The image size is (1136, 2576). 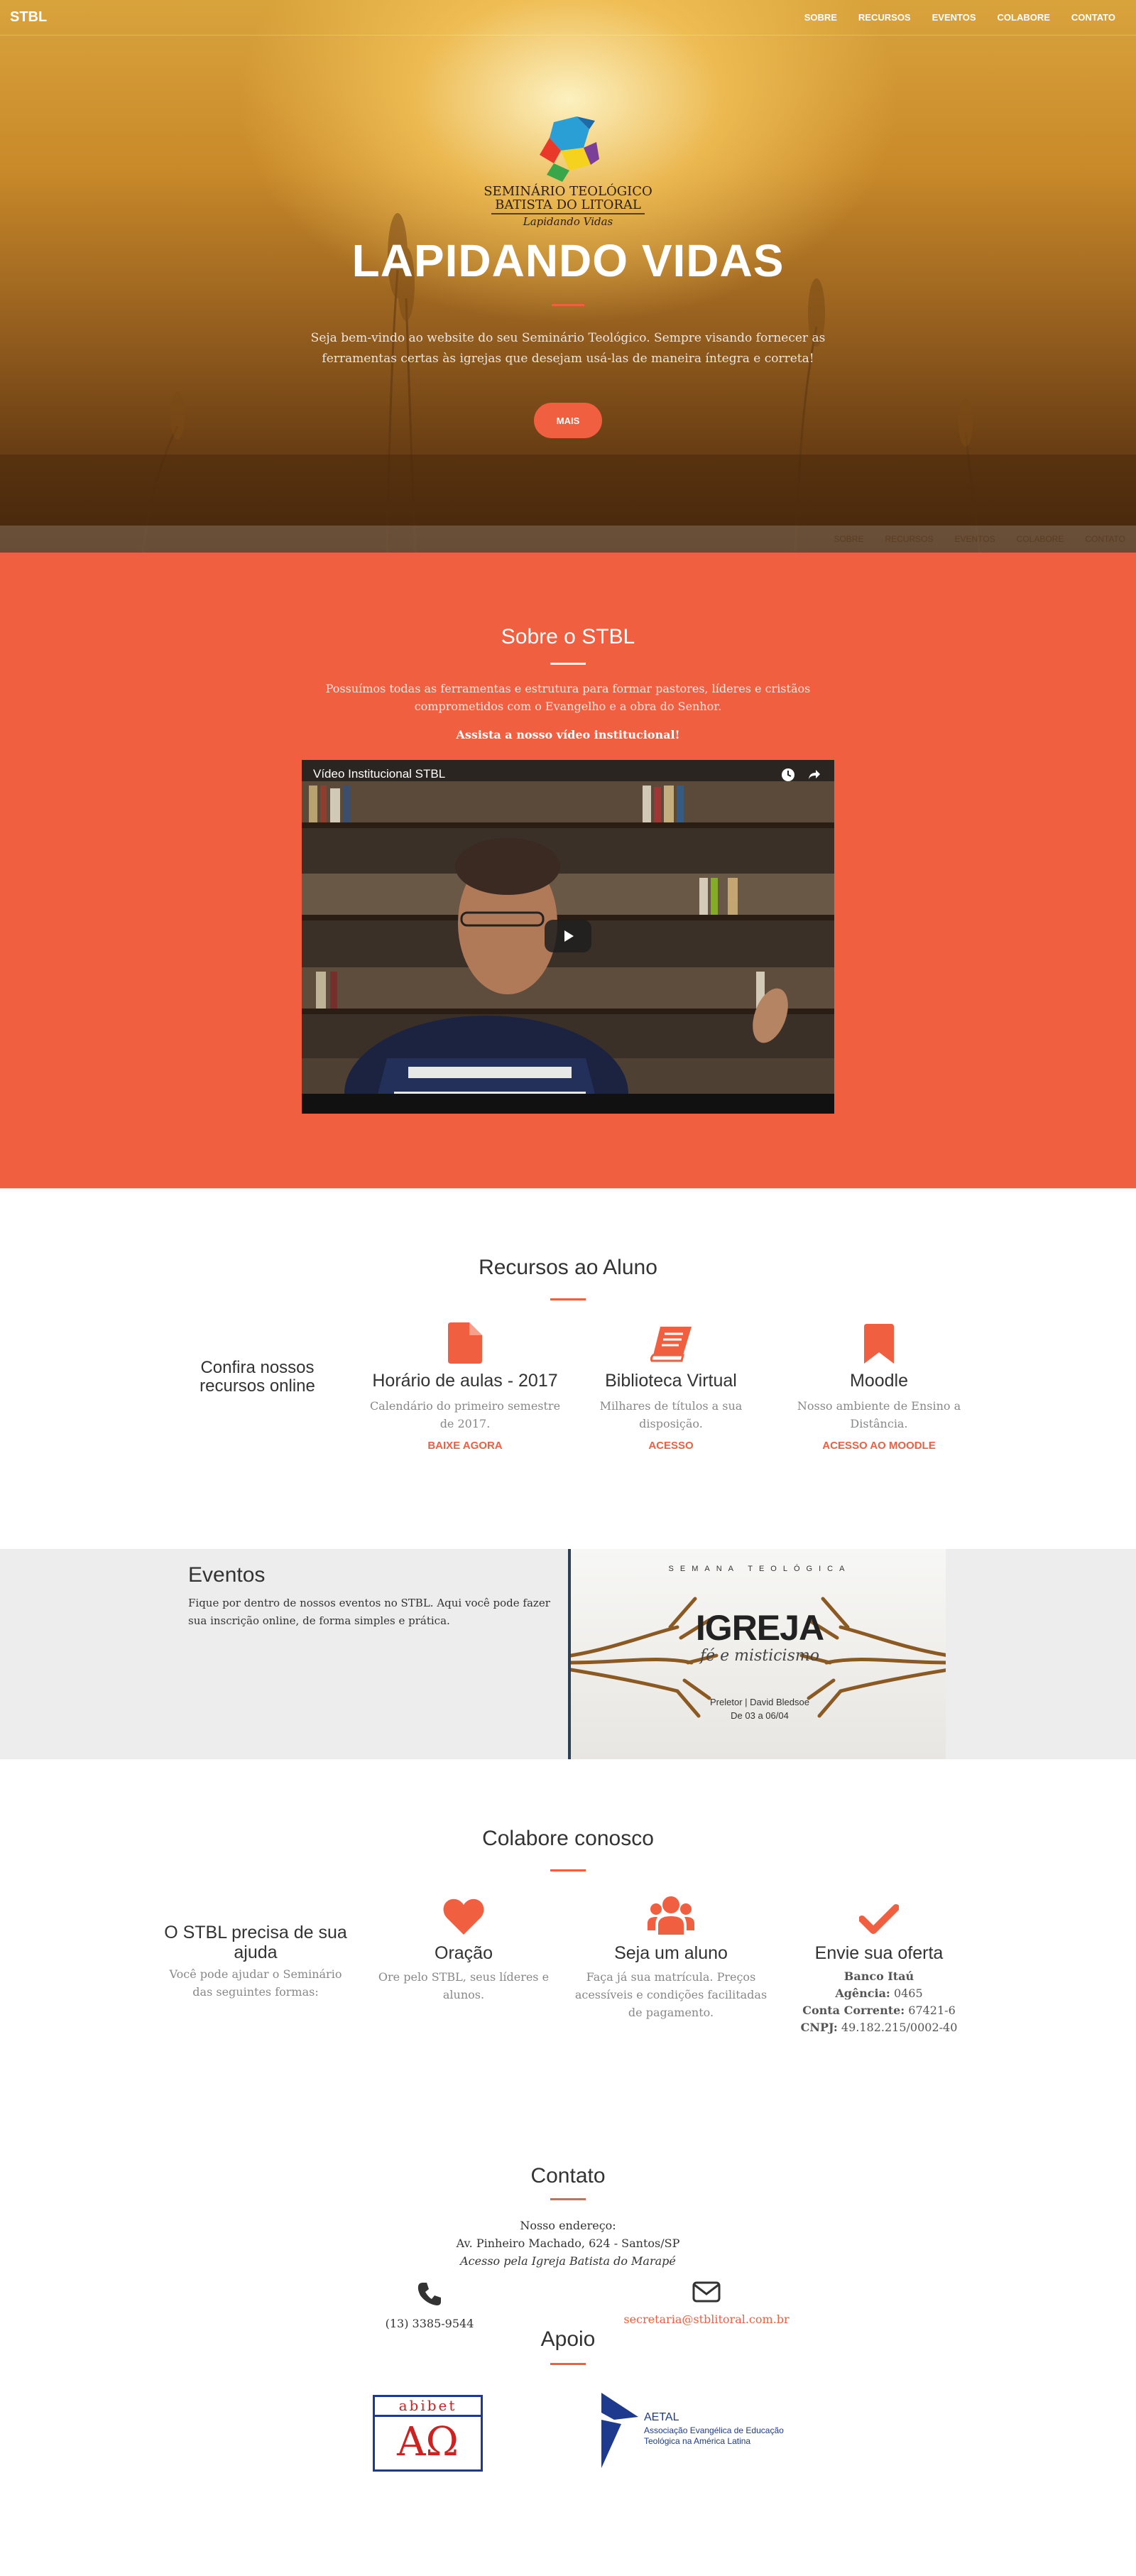 What do you see at coordinates (379, 774) in the screenshot?
I see `video-title: Vídeo Institucional STBL` at bounding box center [379, 774].